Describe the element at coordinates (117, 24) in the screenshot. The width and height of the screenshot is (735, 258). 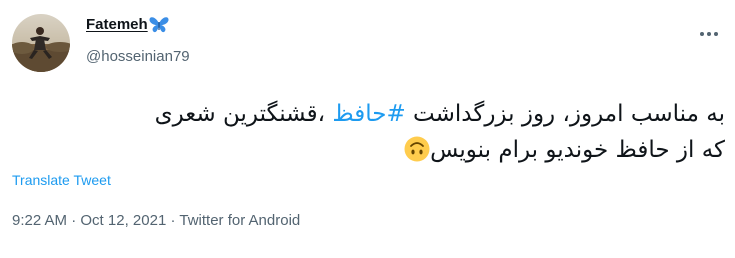
I see `display-name-text: Fatemeh` at that location.